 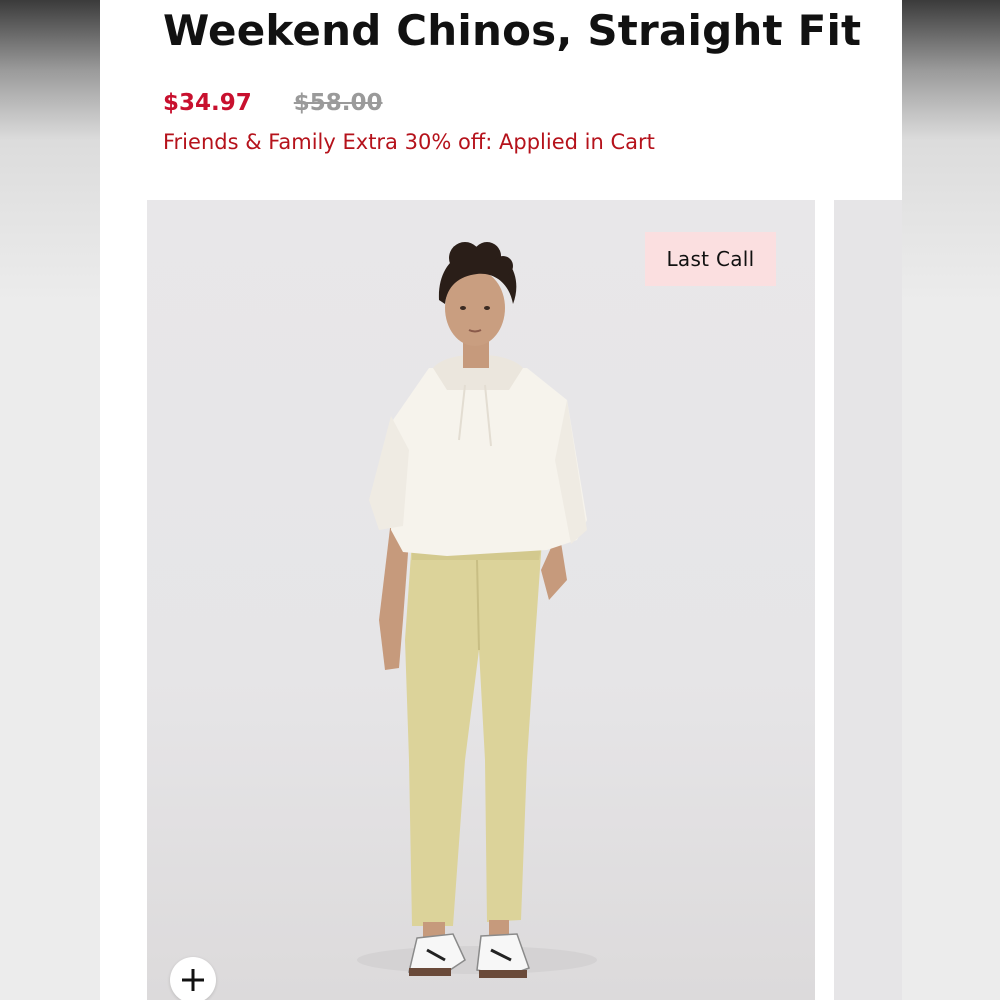 I want to click on last-call-badge: Last Call, so click(x=710, y=259).